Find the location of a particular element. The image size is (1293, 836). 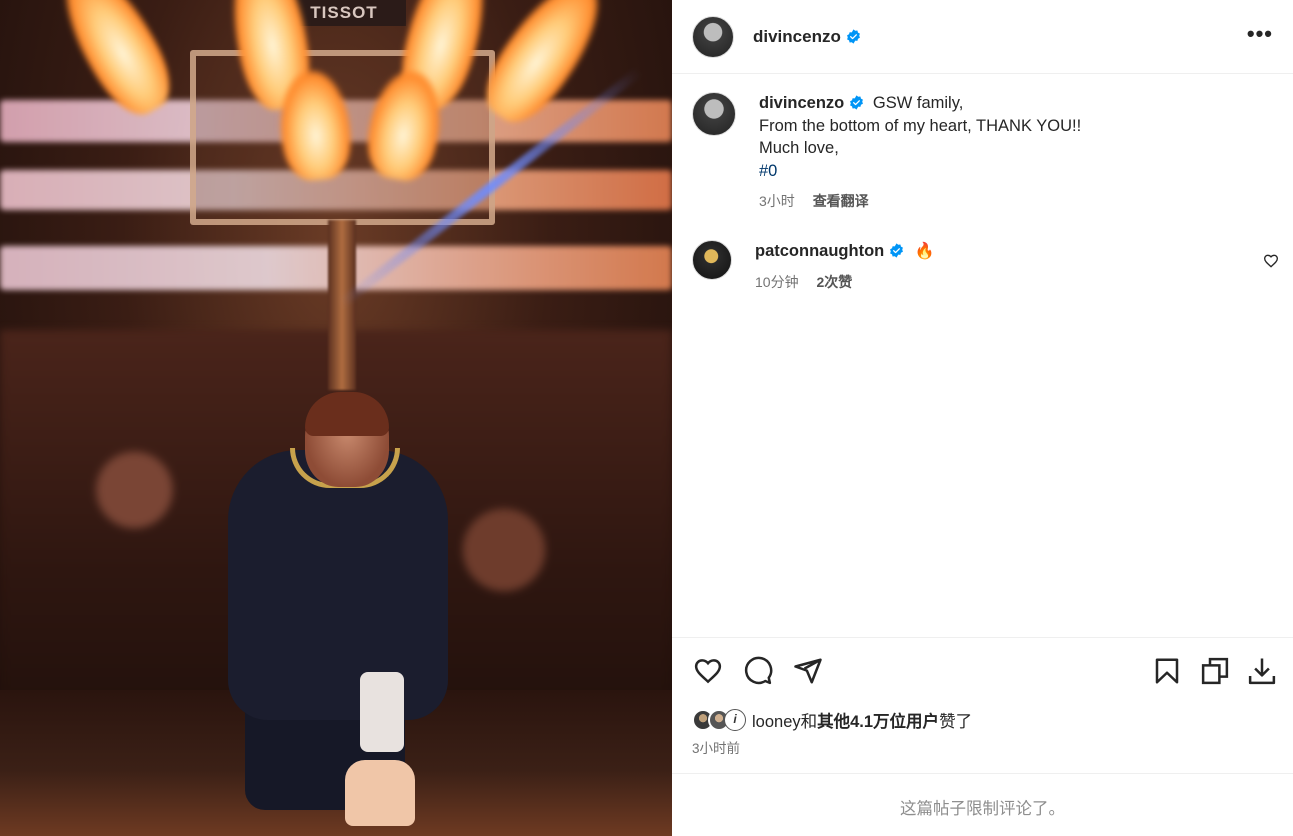

comment-time: 10分钟 is located at coordinates (777, 282).